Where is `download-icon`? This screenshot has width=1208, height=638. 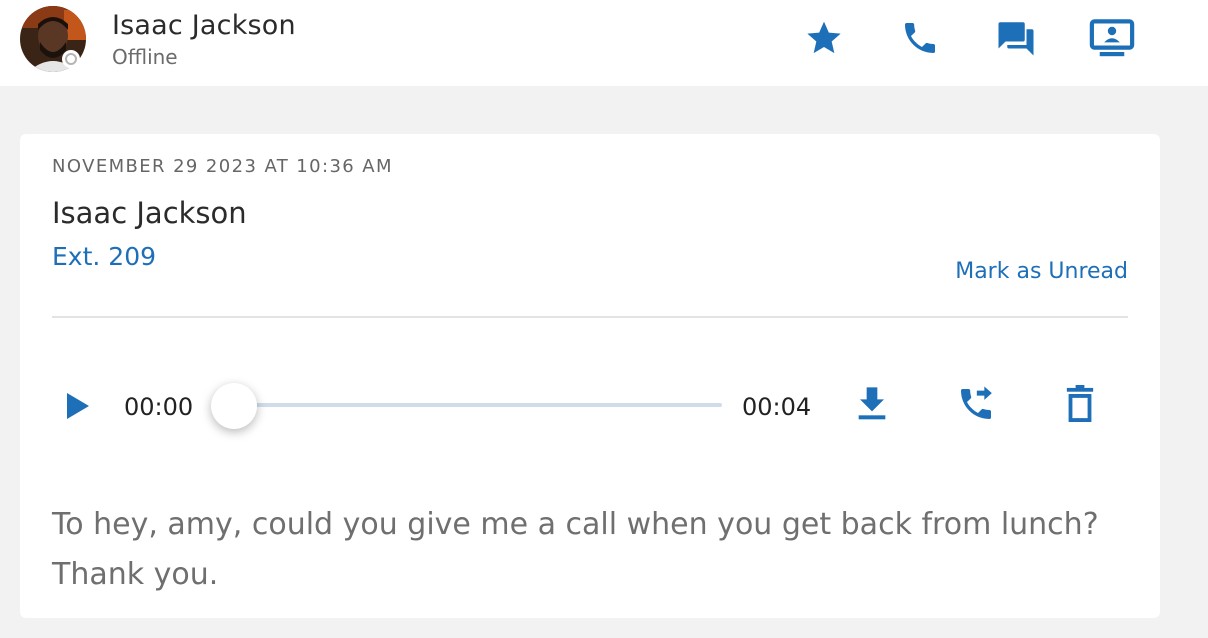 download-icon is located at coordinates (872, 406).